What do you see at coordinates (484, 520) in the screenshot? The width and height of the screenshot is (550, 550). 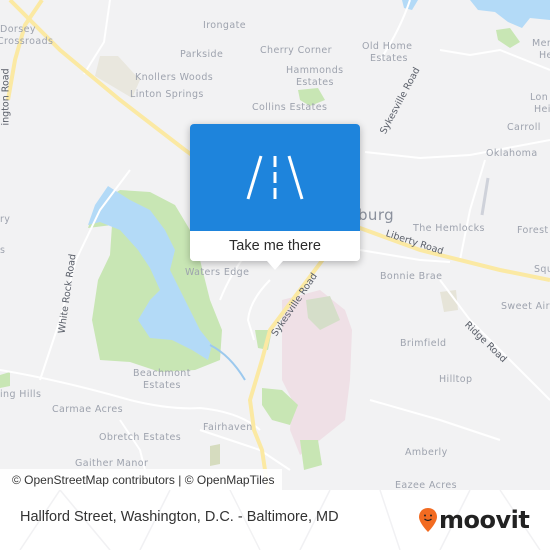 I see `moovit-wordmark: moovit` at bounding box center [484, 520].